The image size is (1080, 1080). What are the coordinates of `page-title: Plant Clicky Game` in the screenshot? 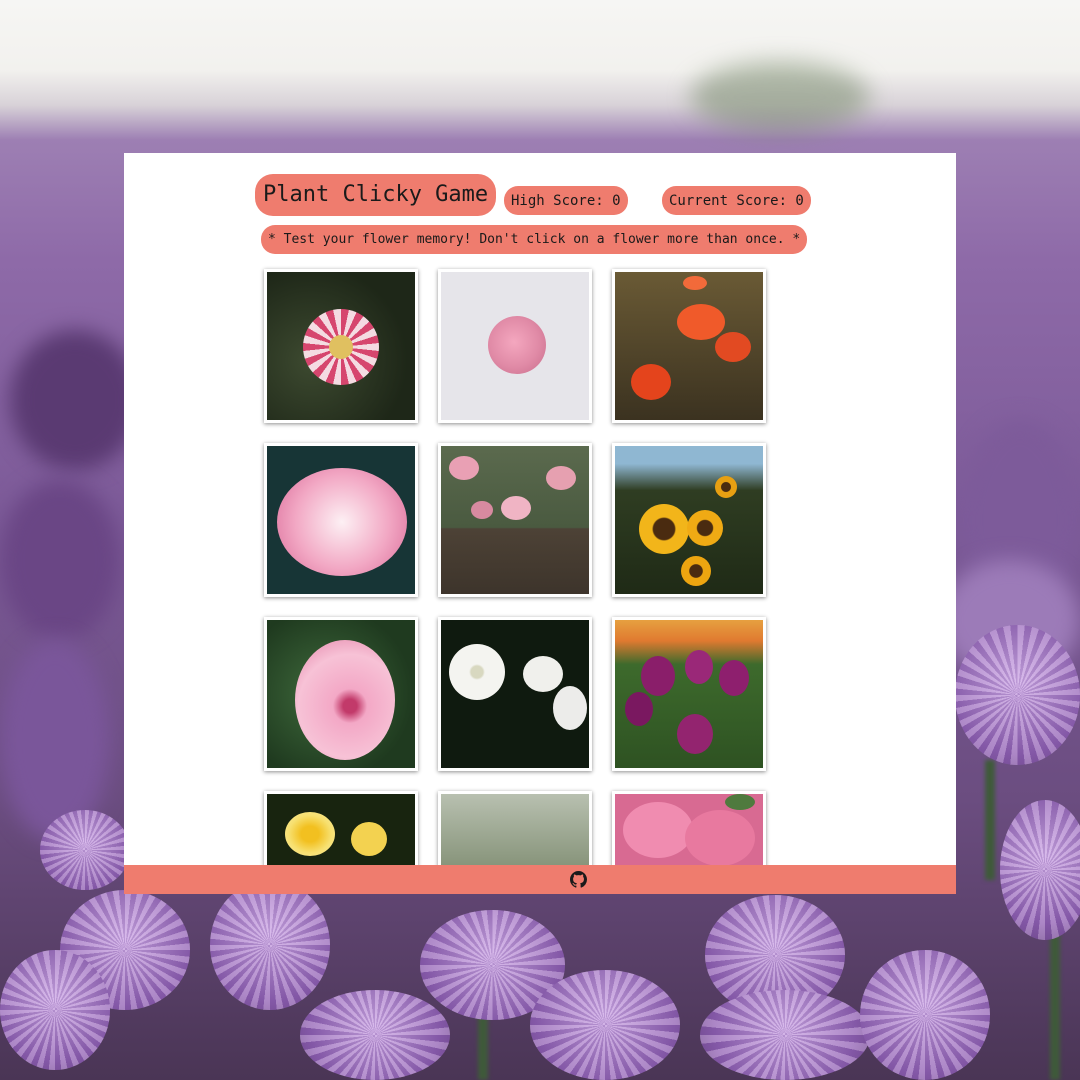 It's located at (376, 195).